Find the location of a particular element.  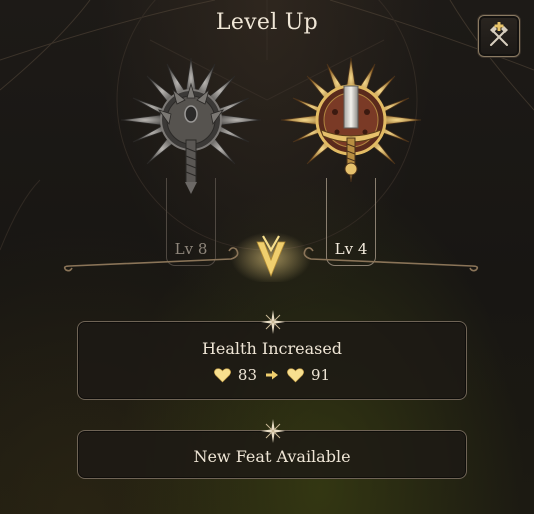

section-divider is located at coordinates (271, 257).